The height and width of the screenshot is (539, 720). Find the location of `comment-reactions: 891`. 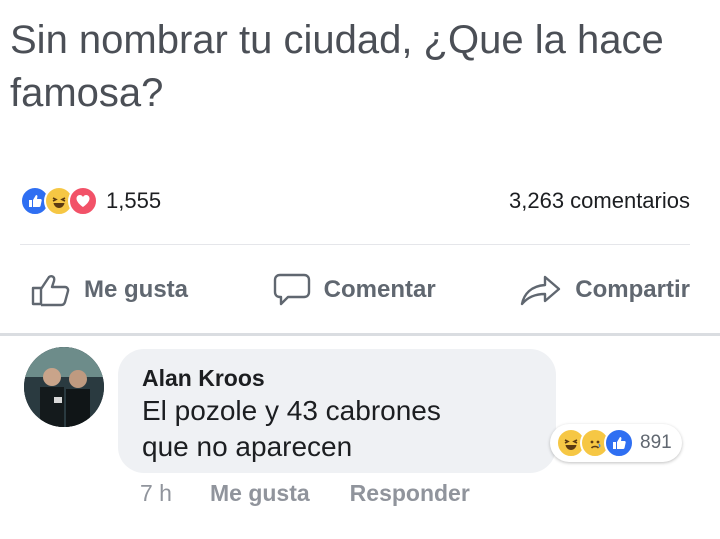

comment-reactions: 891 is located at coordinates (616, 443).